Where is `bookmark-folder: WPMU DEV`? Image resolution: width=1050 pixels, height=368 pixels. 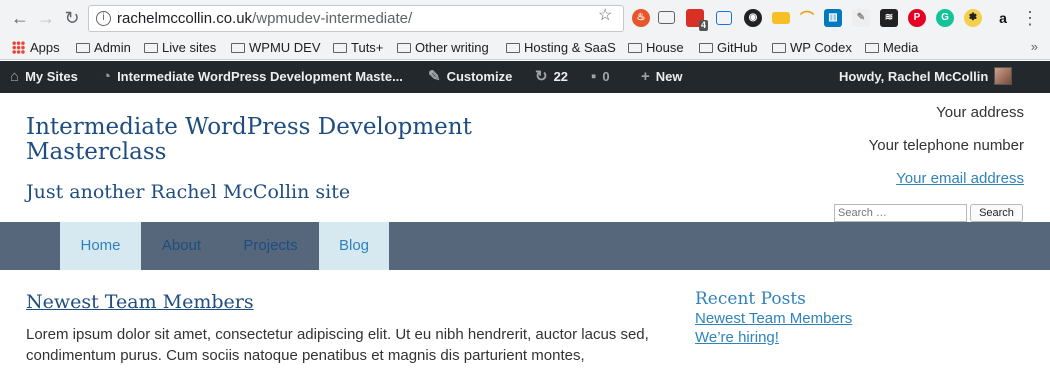
bookmark-folder: WPMU DEV is located at coordinates (276, 48).